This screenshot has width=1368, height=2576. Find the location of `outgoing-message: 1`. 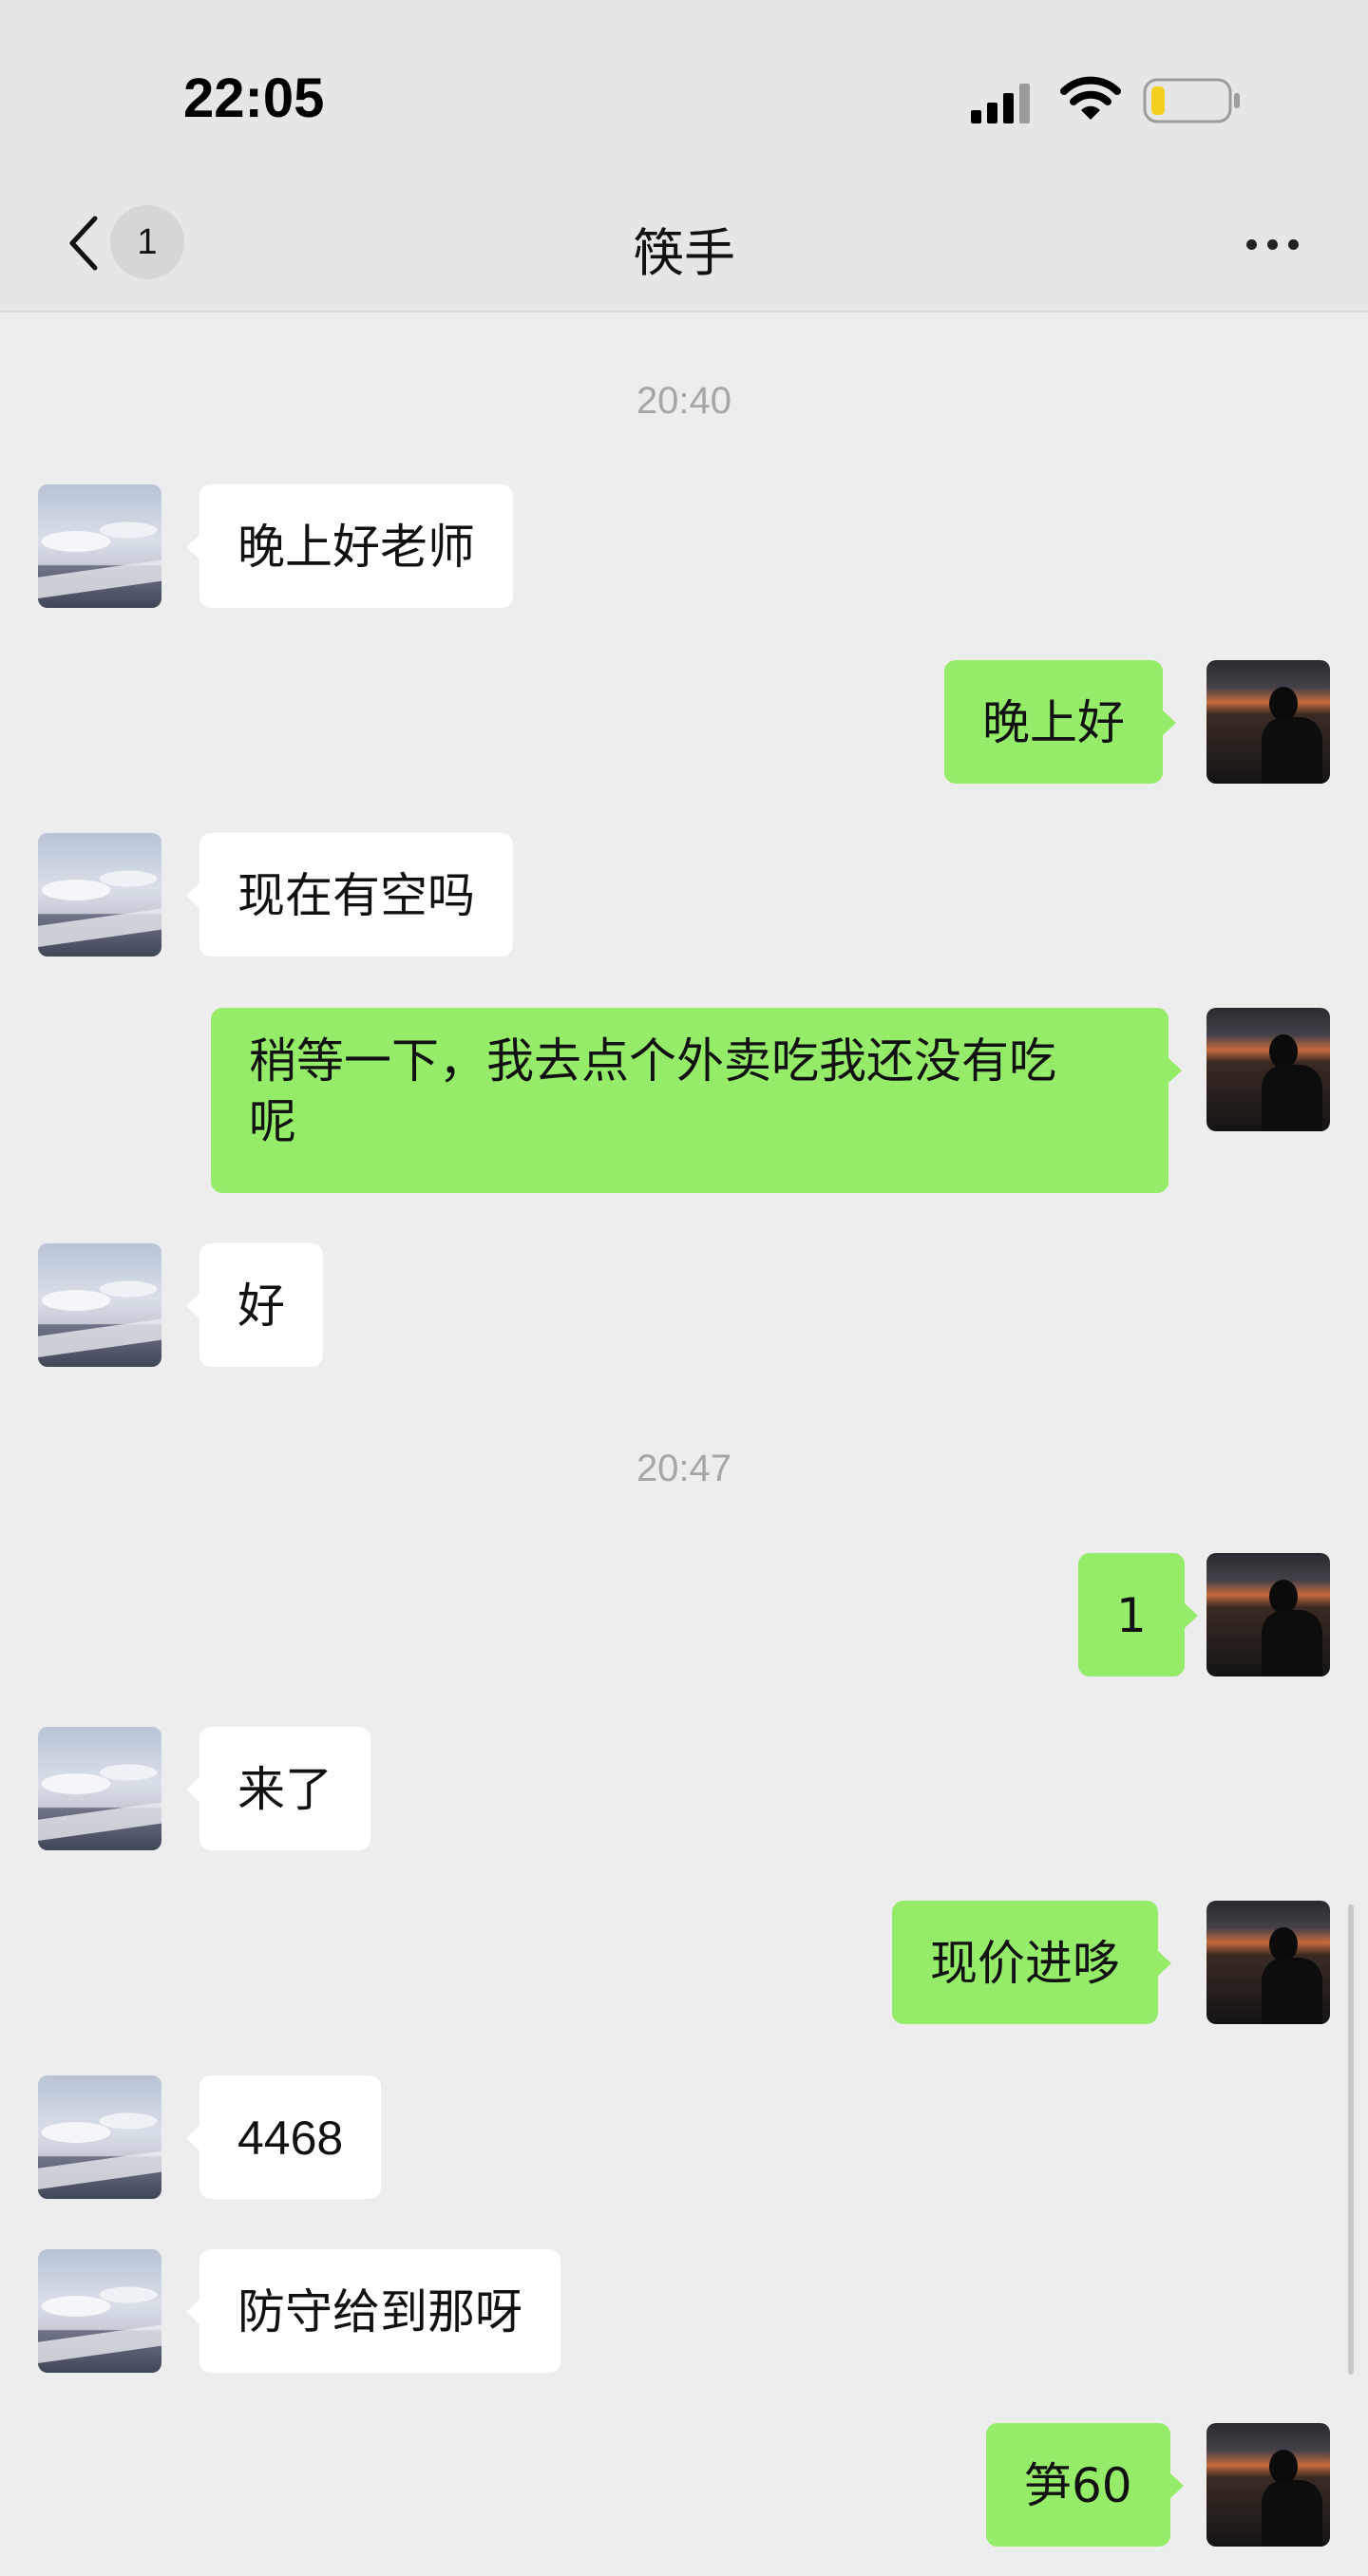

outgoing-message: 1 is located at coordinates (1138, 1614).